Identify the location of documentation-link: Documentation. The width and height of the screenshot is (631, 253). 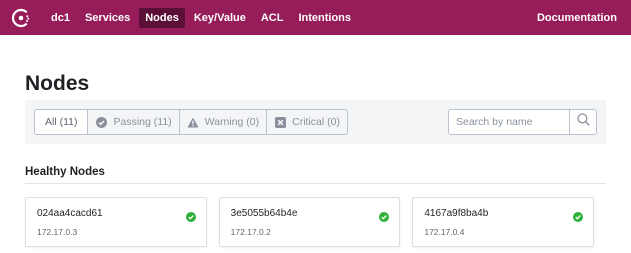
(577, 18).